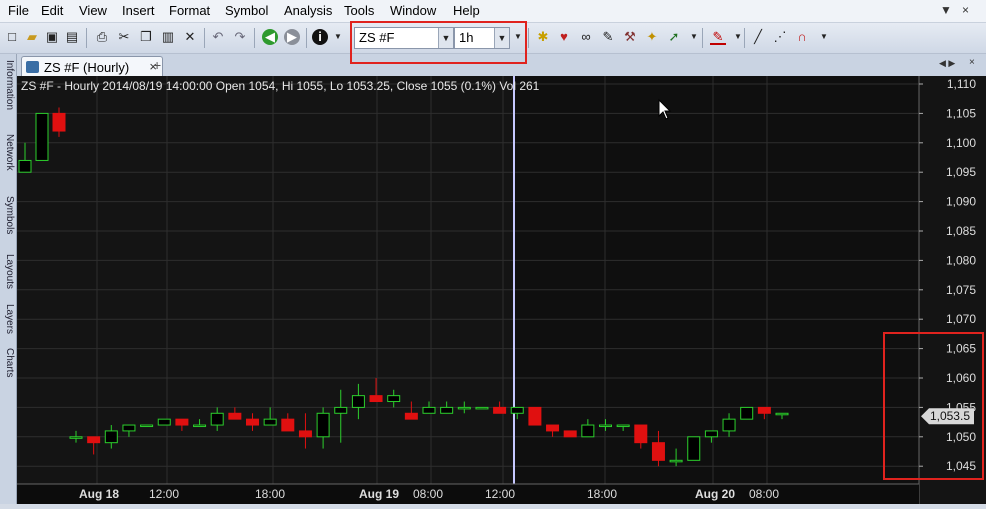  Describe the element at coordinates (718, 37) in the screenshot. I see `pen-color-icon: ✎` at that location.